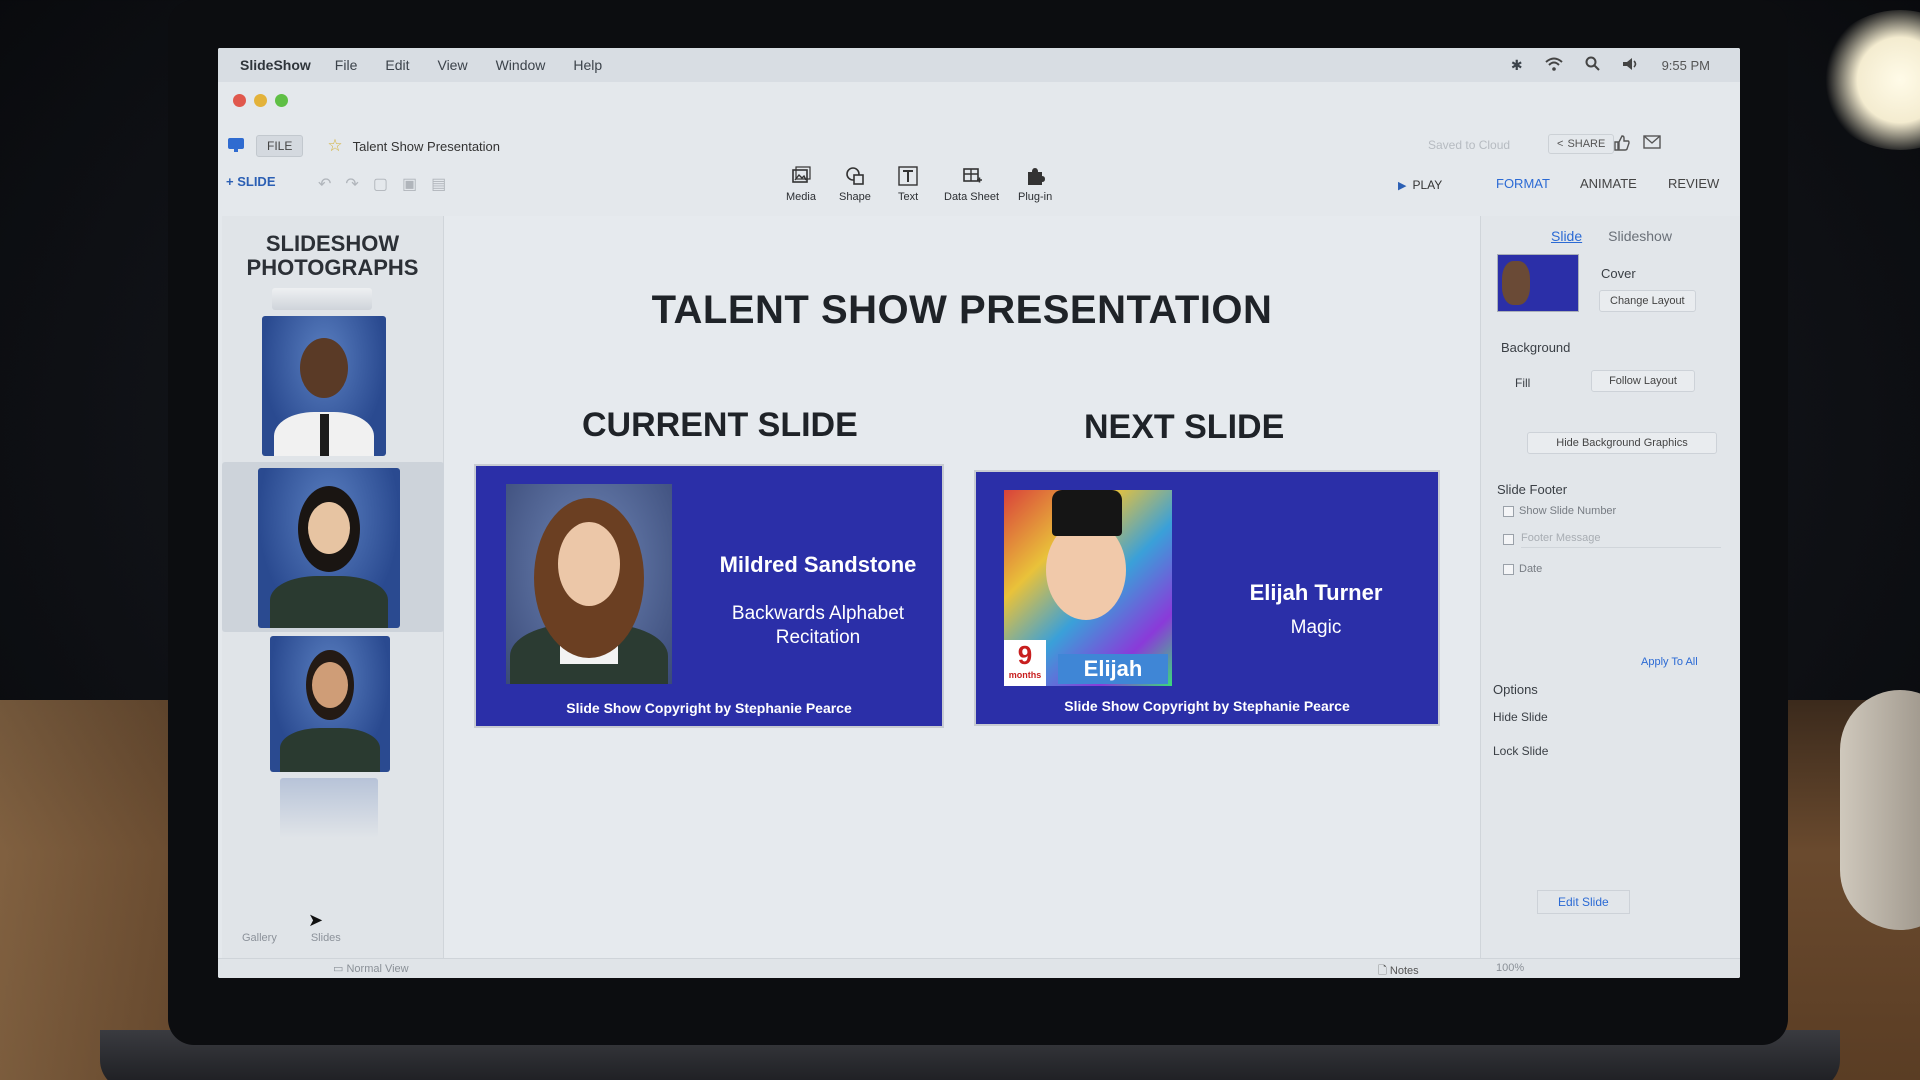  I want to click on slide-footer-heading: Slide Footer, so click(1532, 489).